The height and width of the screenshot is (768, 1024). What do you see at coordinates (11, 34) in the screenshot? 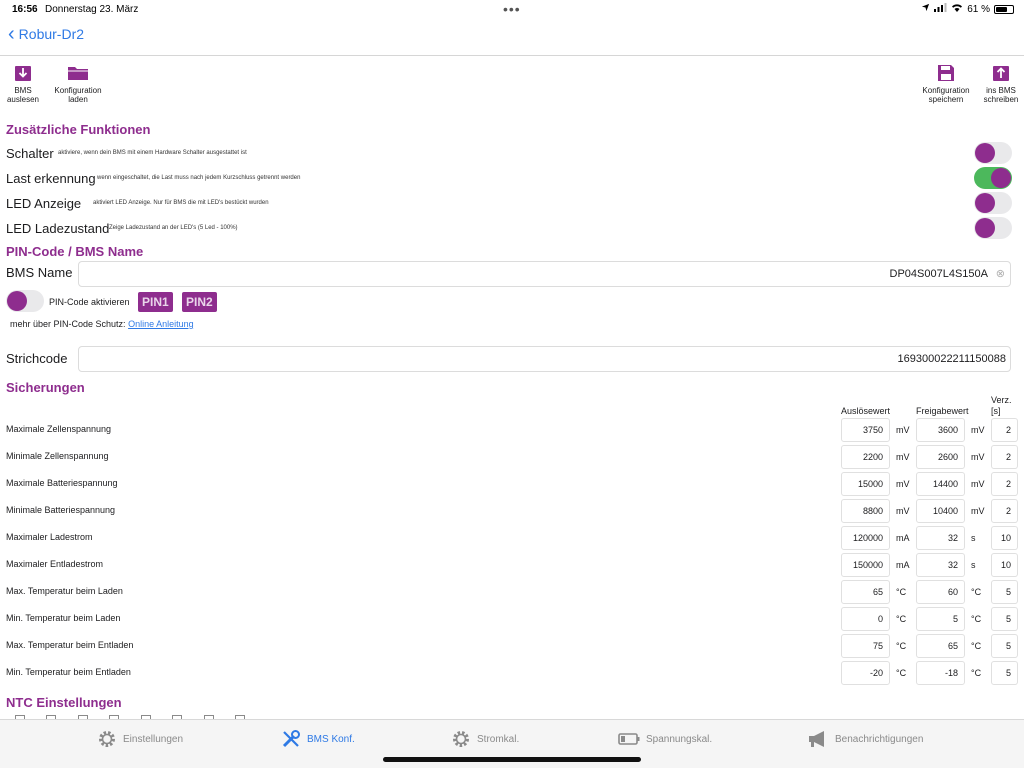
I see `chevron-left-icon: ‹` at bounding box center [11, 34].